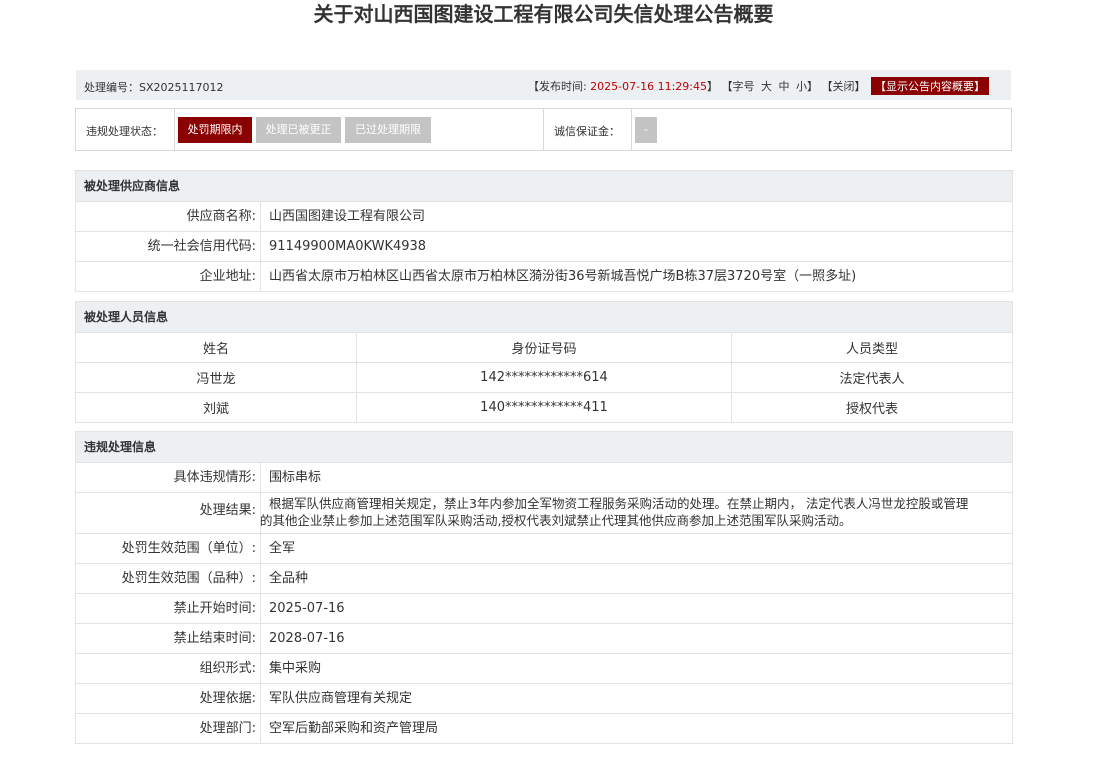 The image size is (1113, 763). Describe the element at coordinates (544, 609) in the screenshot. I see `violation-row: 禁止开始时间: 2025-07-16` at that location.